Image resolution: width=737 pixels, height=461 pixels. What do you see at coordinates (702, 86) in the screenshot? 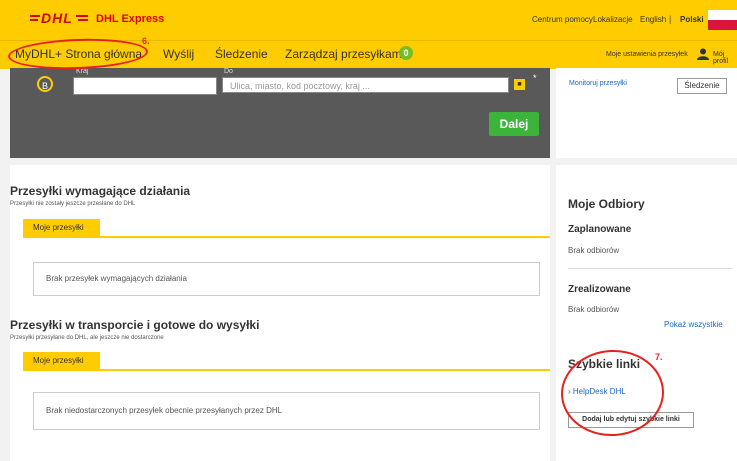
I see `track-button: Śledzenie` at bounding box center [702, 86].